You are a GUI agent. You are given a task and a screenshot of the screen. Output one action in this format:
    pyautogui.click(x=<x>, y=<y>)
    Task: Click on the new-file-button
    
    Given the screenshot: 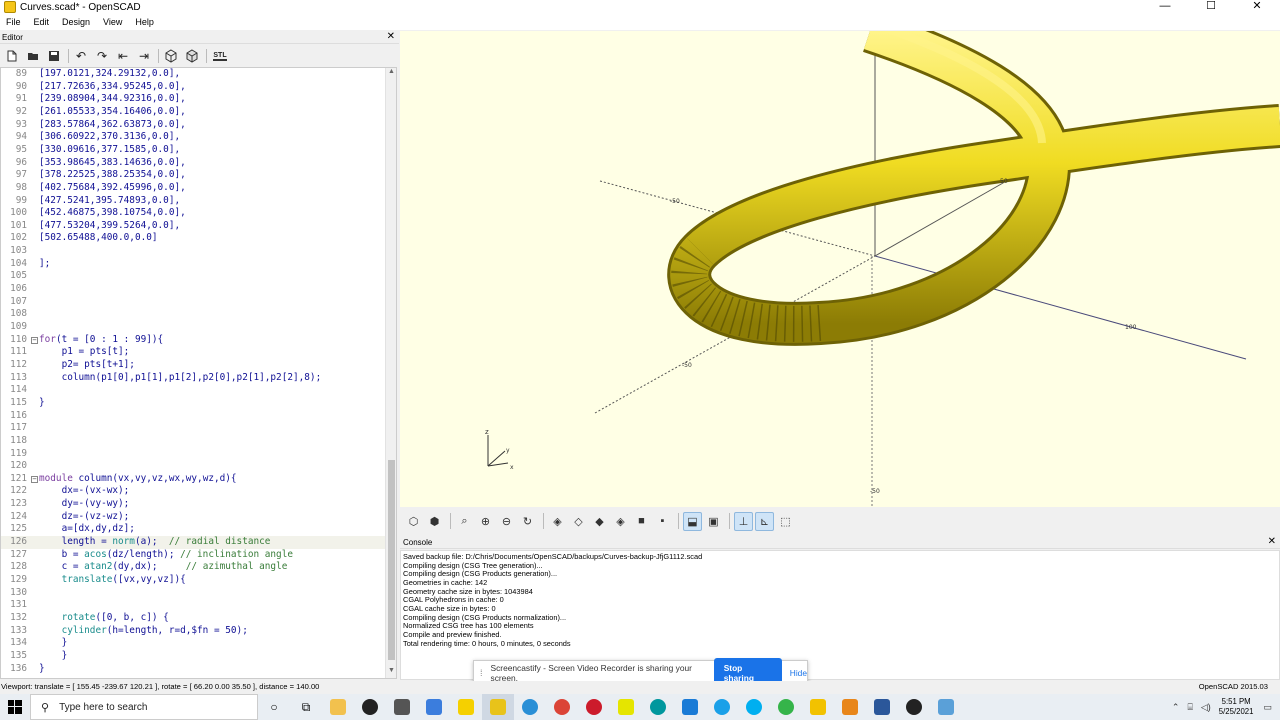 What is the action you would take?
    pyautogui.click(x=12, y=56)
    